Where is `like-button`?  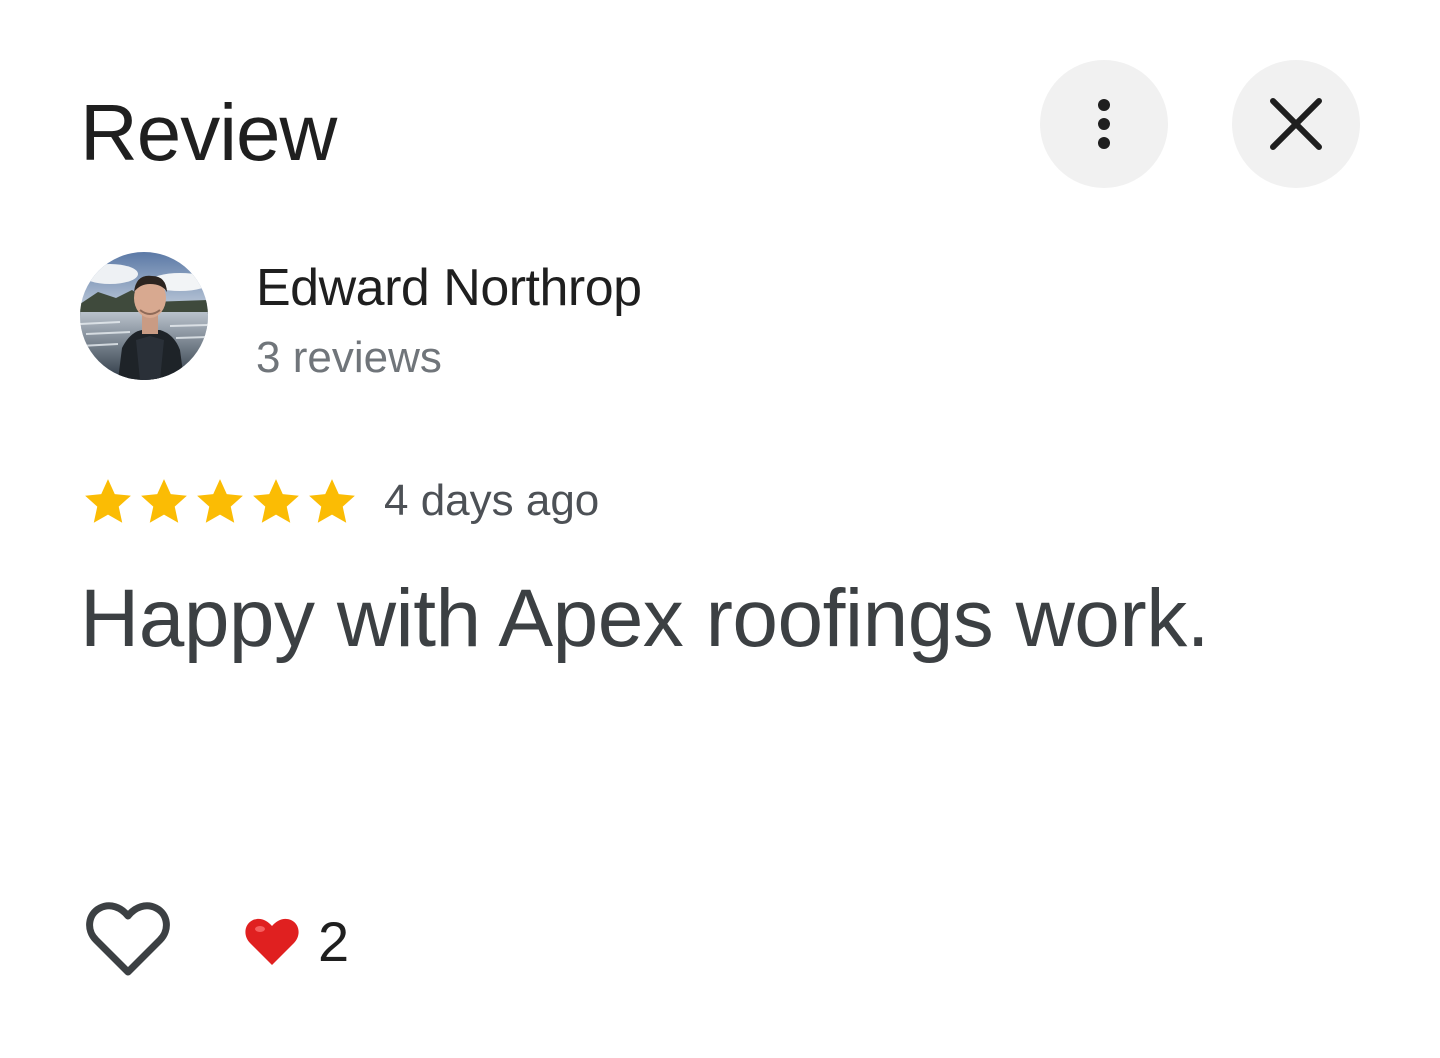
like-button is located at coordinates (128, 940).